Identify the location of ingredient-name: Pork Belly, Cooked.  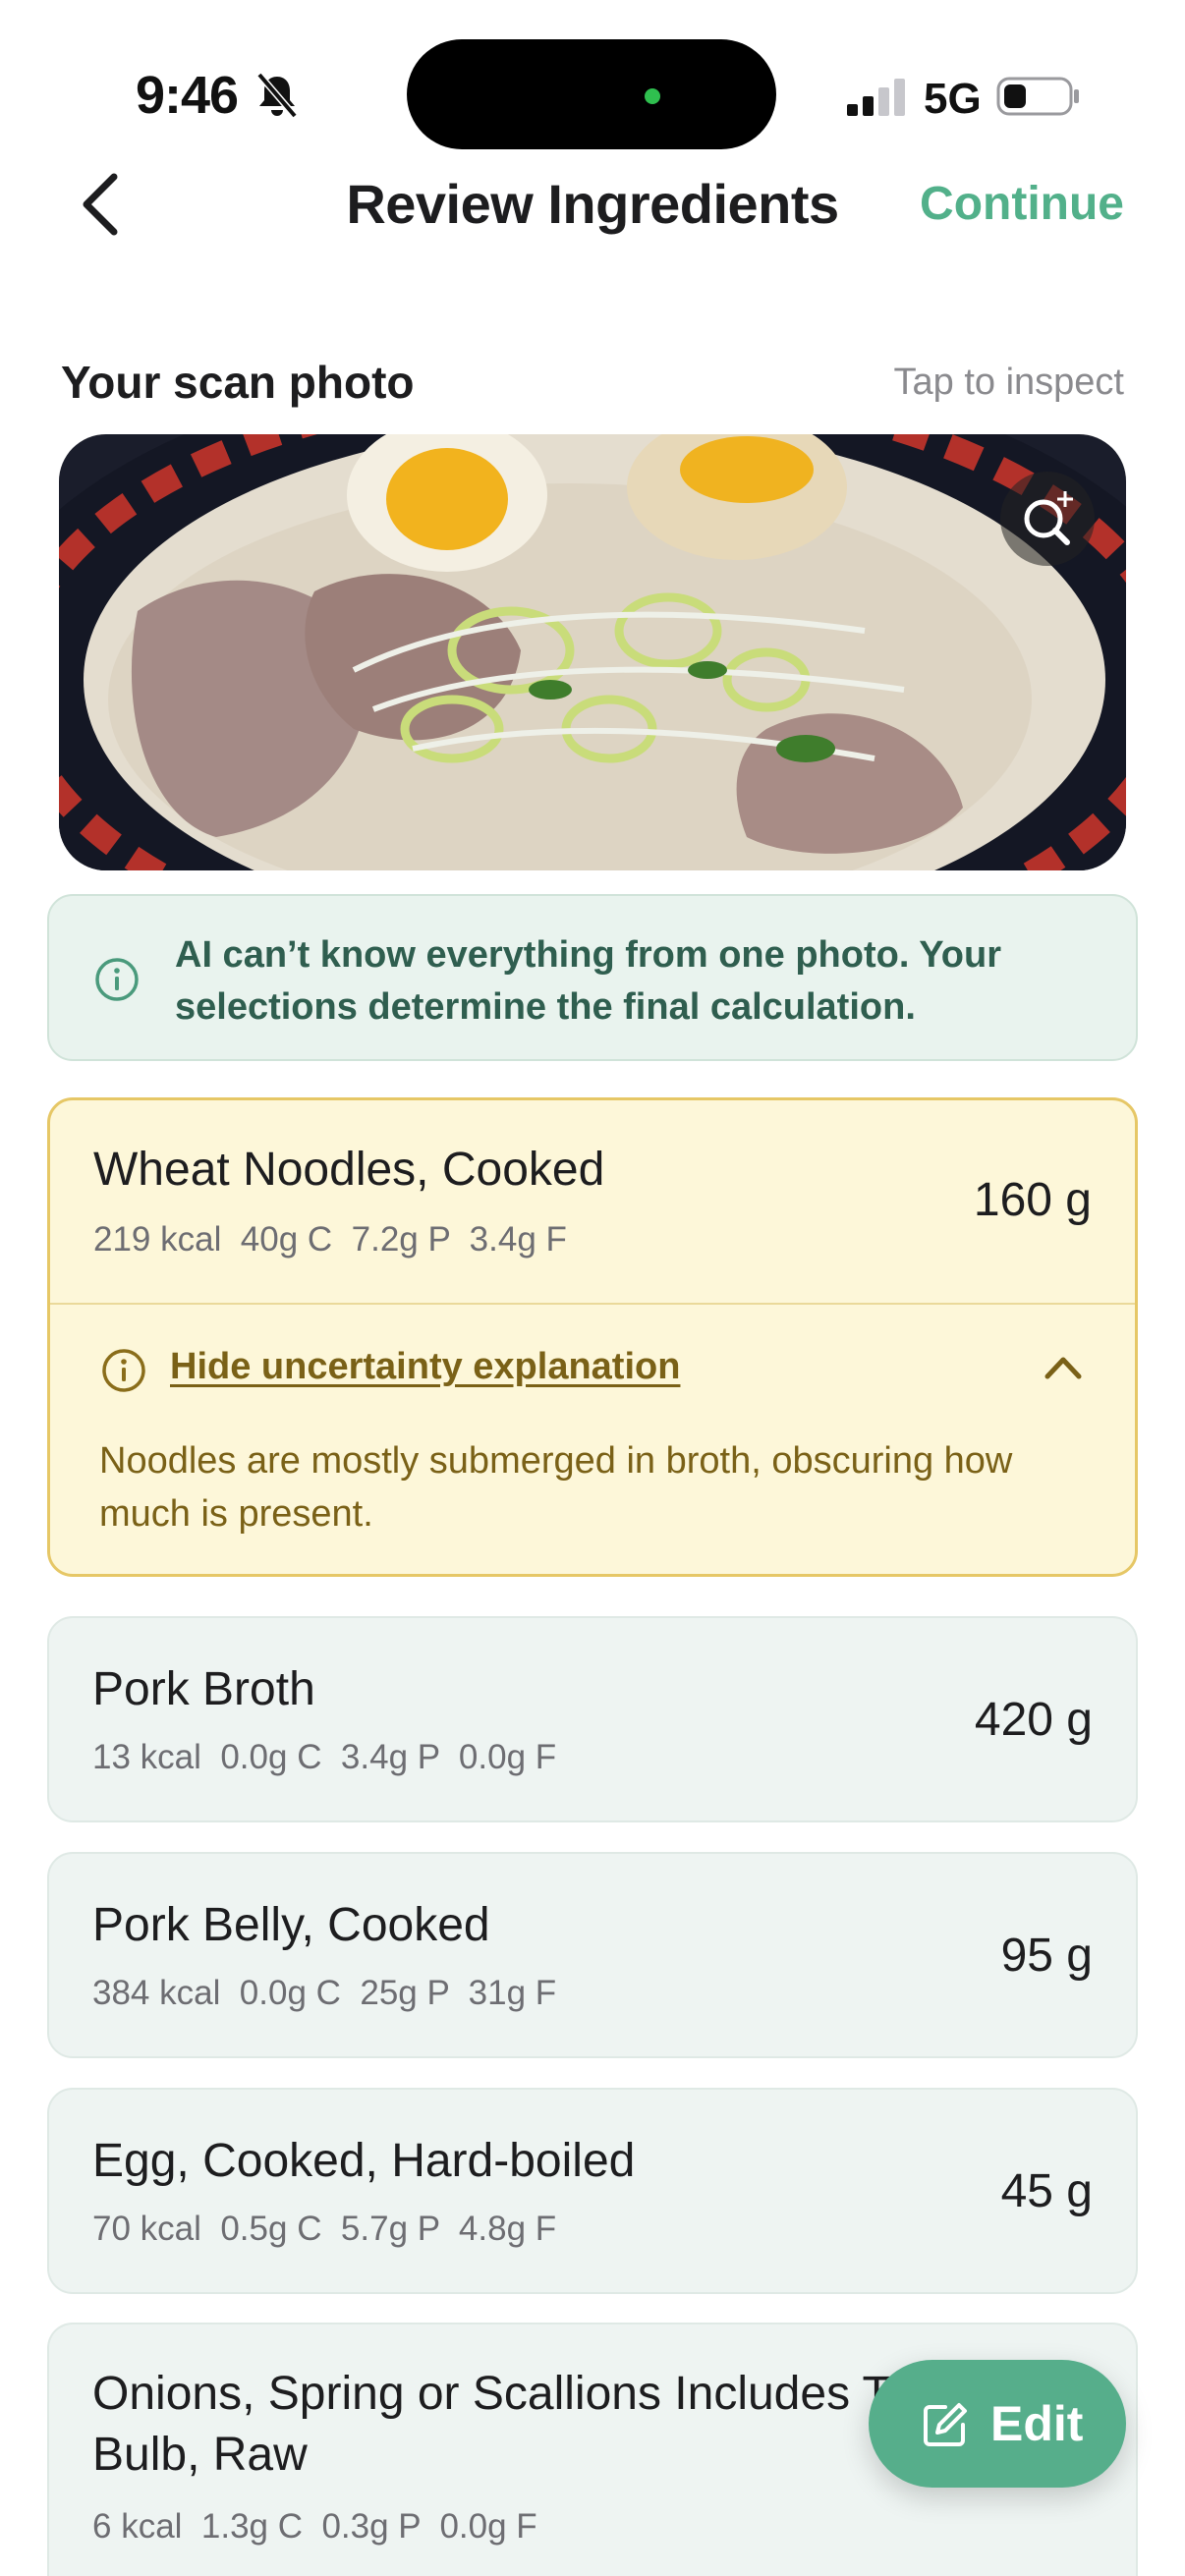
(291, 1925).